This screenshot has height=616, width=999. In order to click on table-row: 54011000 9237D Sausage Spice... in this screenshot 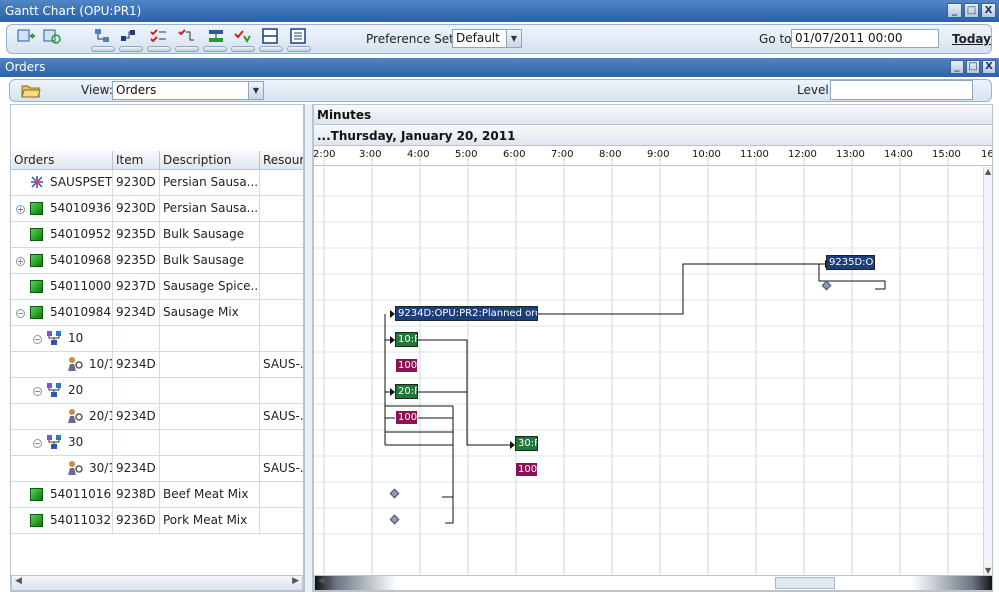, I will do `click(157, 287)`.